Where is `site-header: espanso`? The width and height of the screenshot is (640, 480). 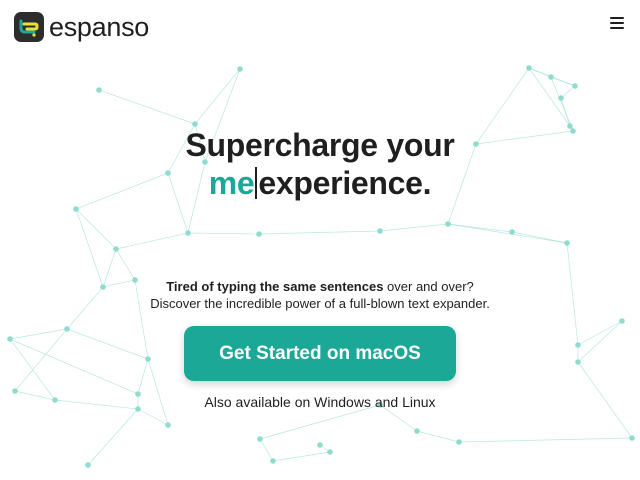 site-header: espanso is located at coordinates (320, 28).